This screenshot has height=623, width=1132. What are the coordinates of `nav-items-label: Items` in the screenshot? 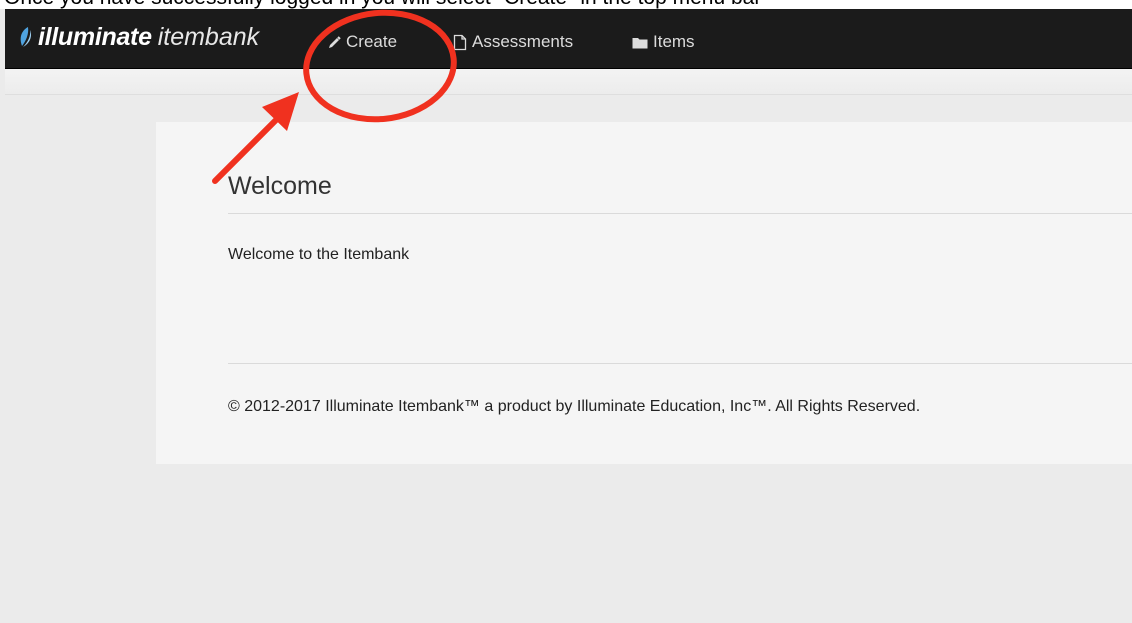 It's located at (674, 41).